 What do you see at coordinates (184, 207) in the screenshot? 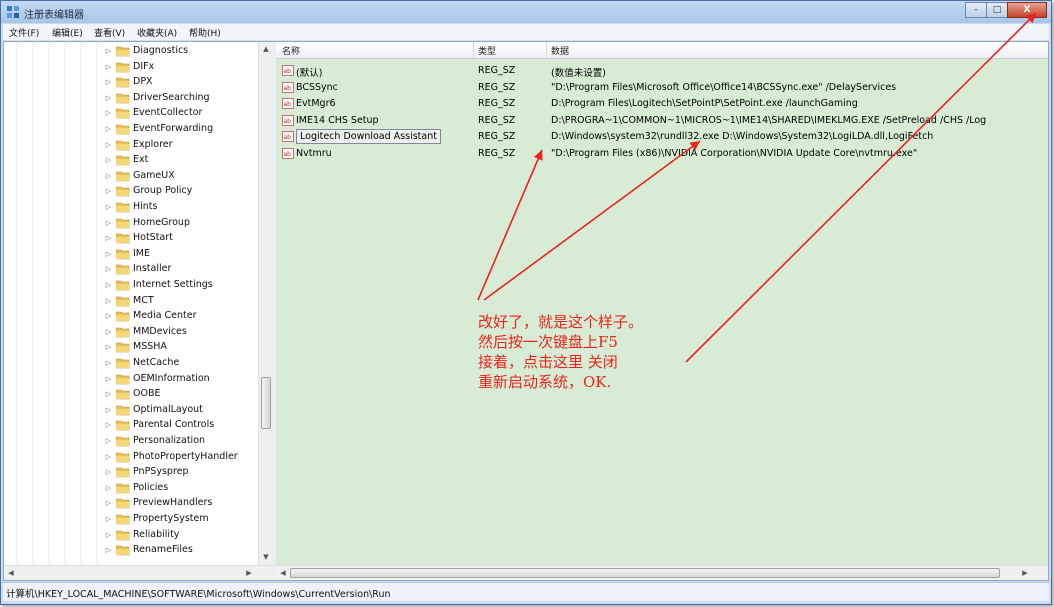
I see `tree-node: ▷ Hints` at bounding box center [184, 207].